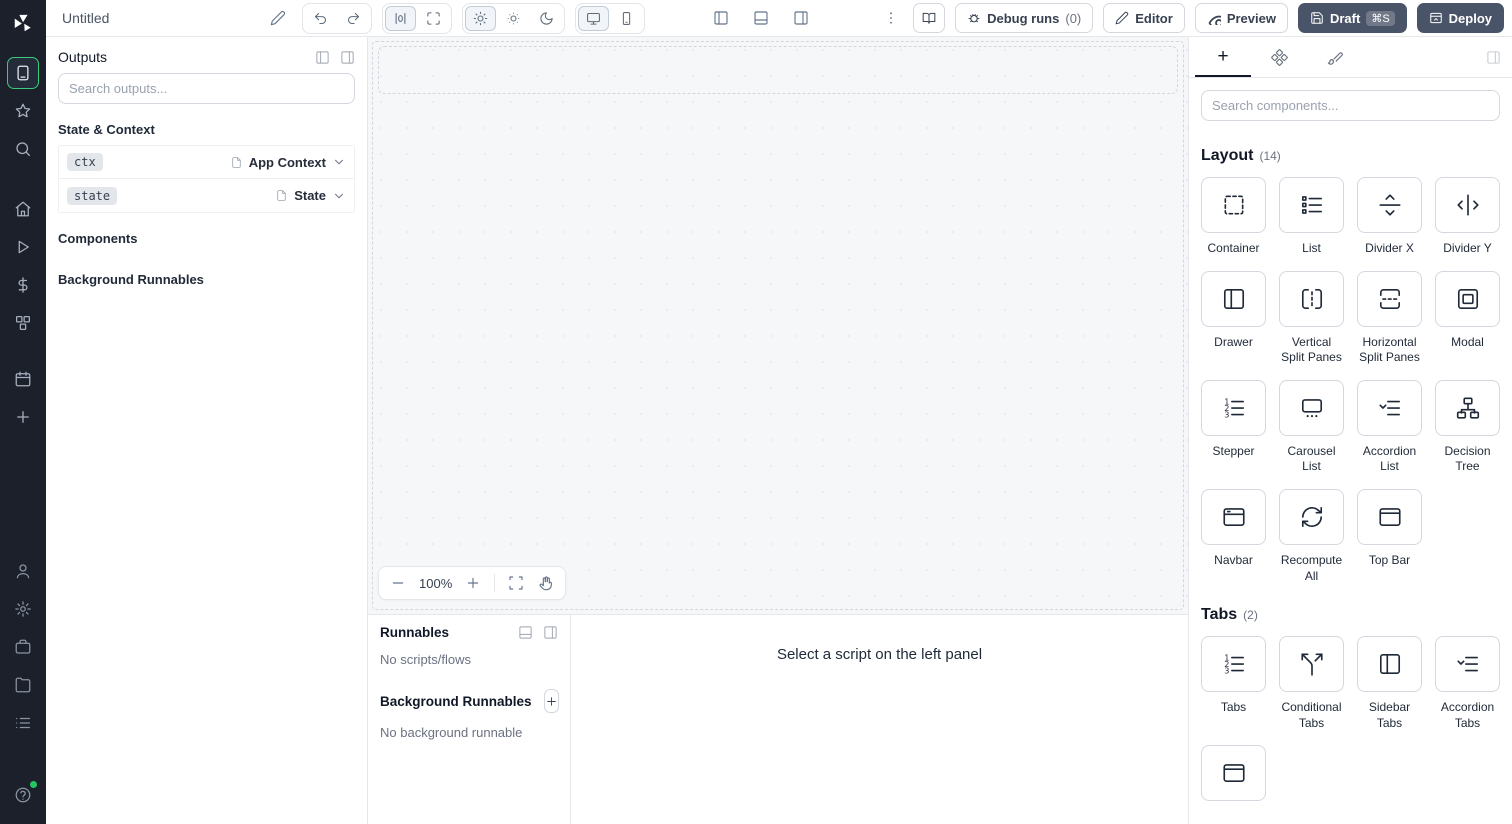 The width and height of the screenshot is (1512, 824). Describe the element at coordinates (1233, 559) in the screenshot. I see `component-card-label: Navbar` at that location.